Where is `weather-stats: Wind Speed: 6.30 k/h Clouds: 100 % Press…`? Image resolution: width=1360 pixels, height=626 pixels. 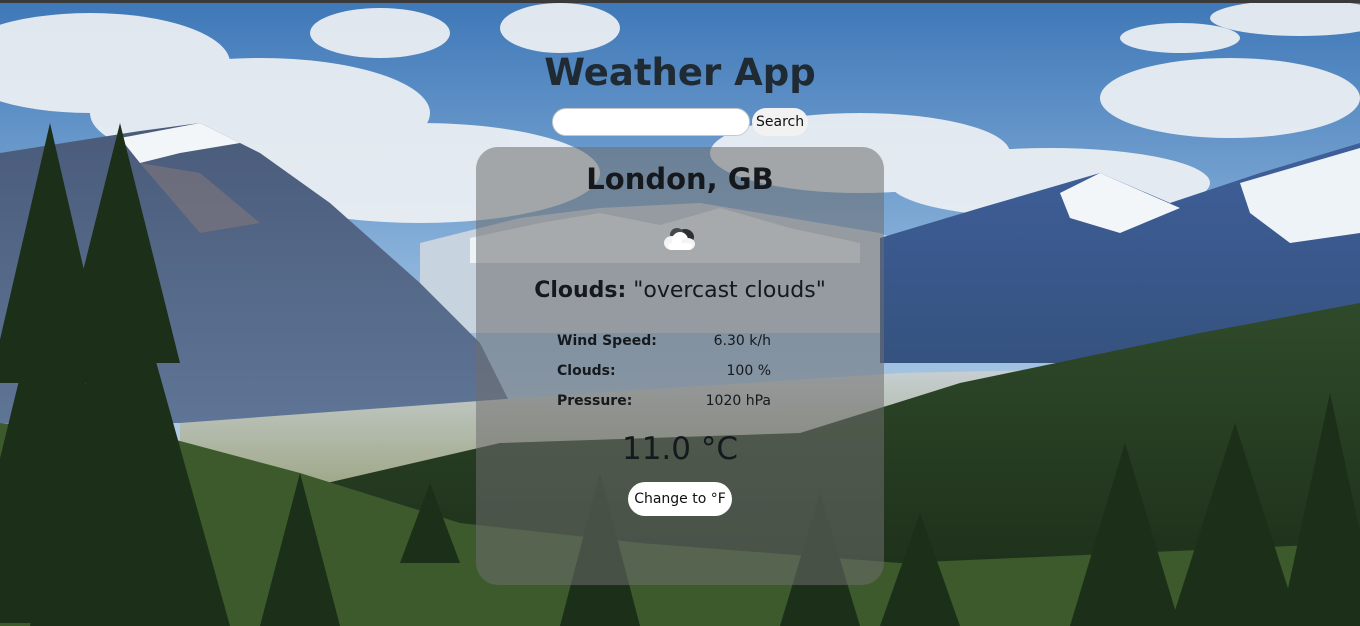
weather-stats: Wind Speed: 6.30 k/h Clouds: 100 % Press… is located at coordinates (664, 374).